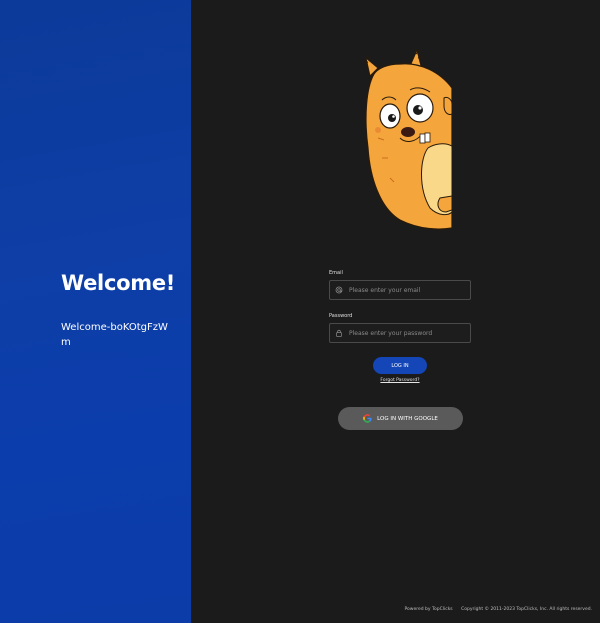 The height and width of the screenshot is (623, 600). Describe the element at coordinates (428, 609) in the screenshot. I see `powered-by-link: Powered by TopClicks` at that location.